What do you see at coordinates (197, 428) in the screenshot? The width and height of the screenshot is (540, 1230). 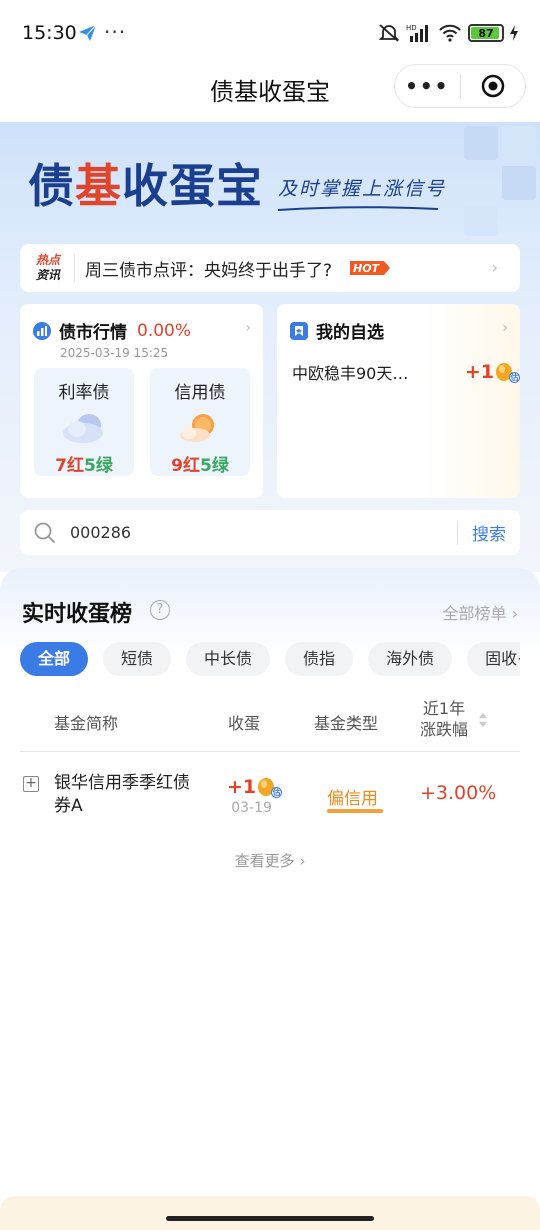 I see `sun-cloud-icon` at bounding box center [197, 428].